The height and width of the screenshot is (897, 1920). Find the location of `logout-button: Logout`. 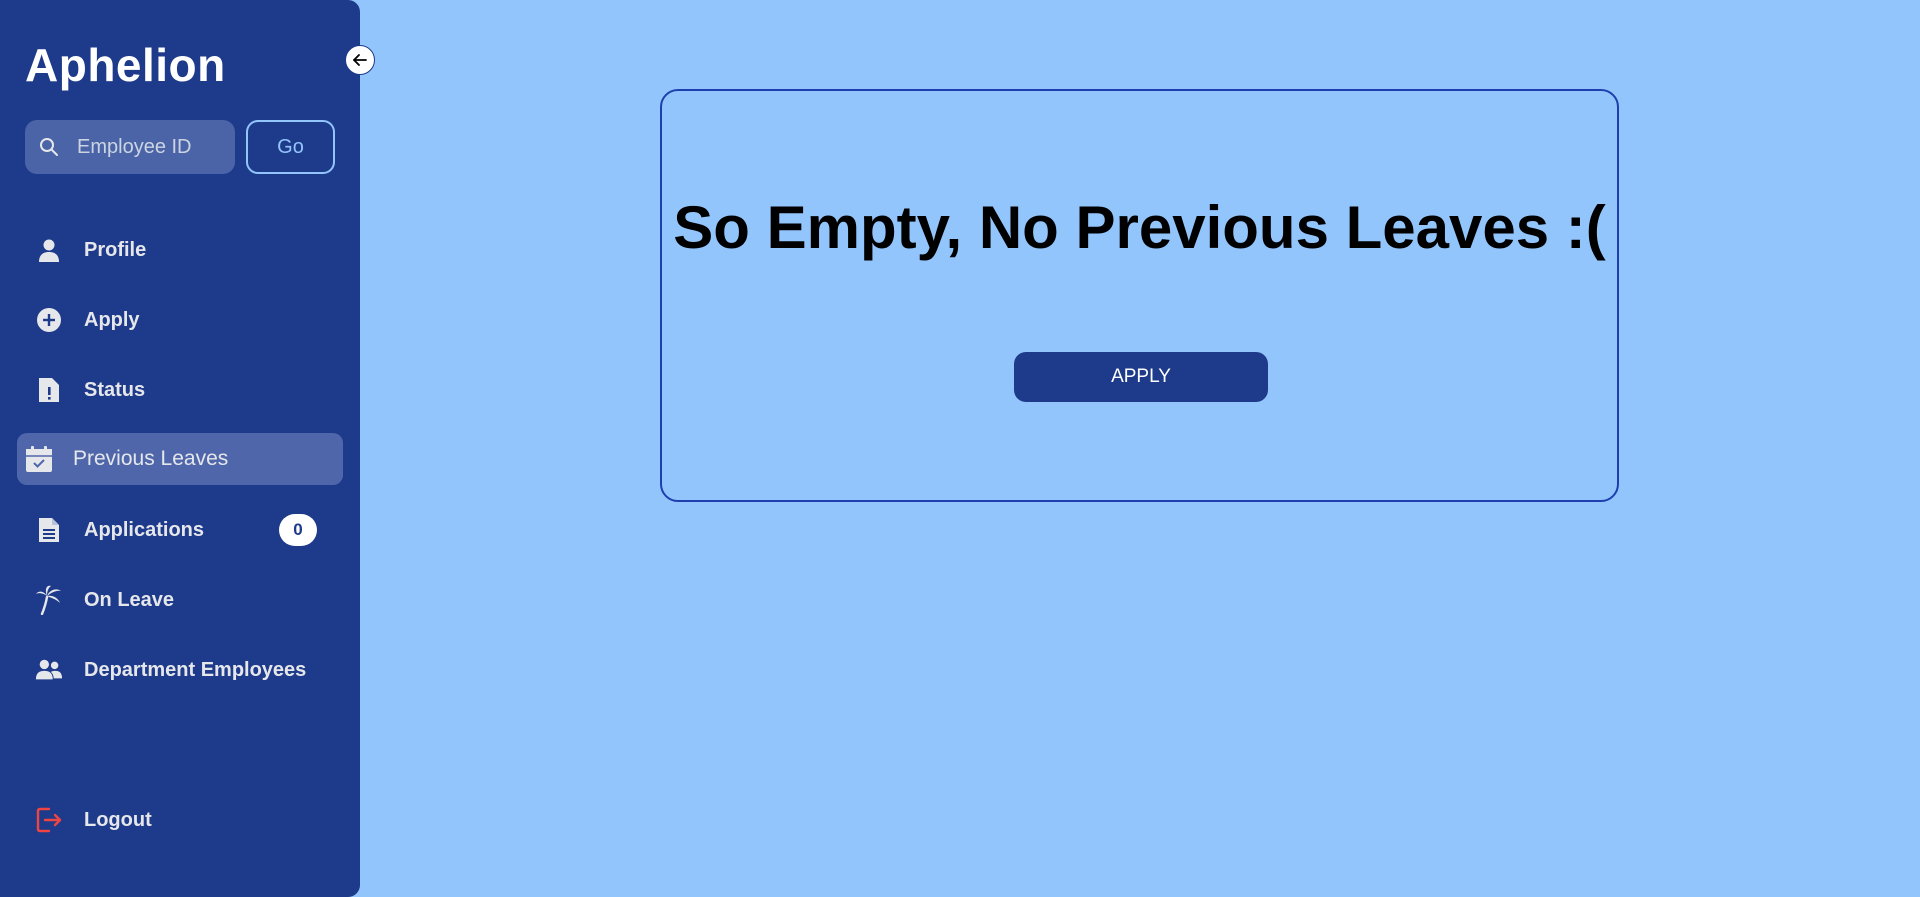

logout-button: Logout is located at coordinates (180, 820).